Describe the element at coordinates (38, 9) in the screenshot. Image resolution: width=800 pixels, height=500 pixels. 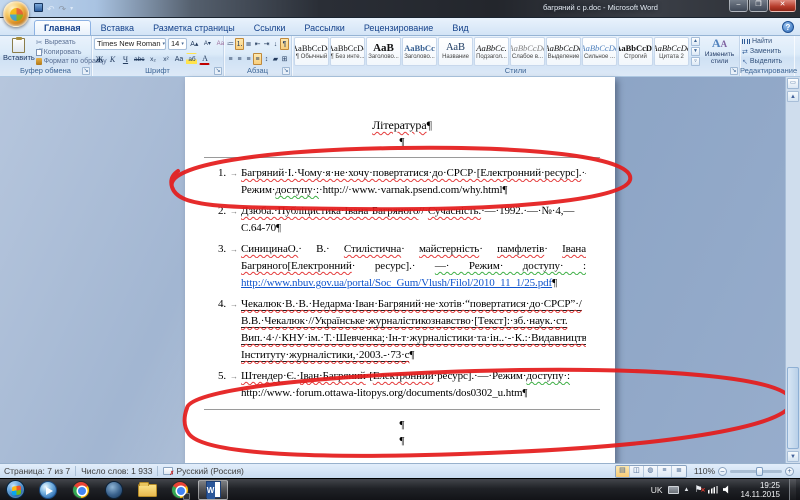
I see `save-button` at that location.